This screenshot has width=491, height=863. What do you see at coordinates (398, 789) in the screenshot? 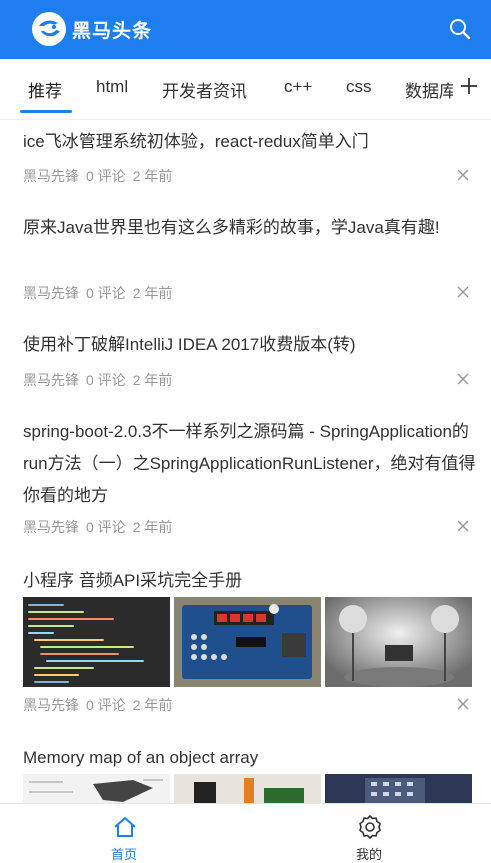
I see `thumbnail-building` at bounding box center [398, 789].